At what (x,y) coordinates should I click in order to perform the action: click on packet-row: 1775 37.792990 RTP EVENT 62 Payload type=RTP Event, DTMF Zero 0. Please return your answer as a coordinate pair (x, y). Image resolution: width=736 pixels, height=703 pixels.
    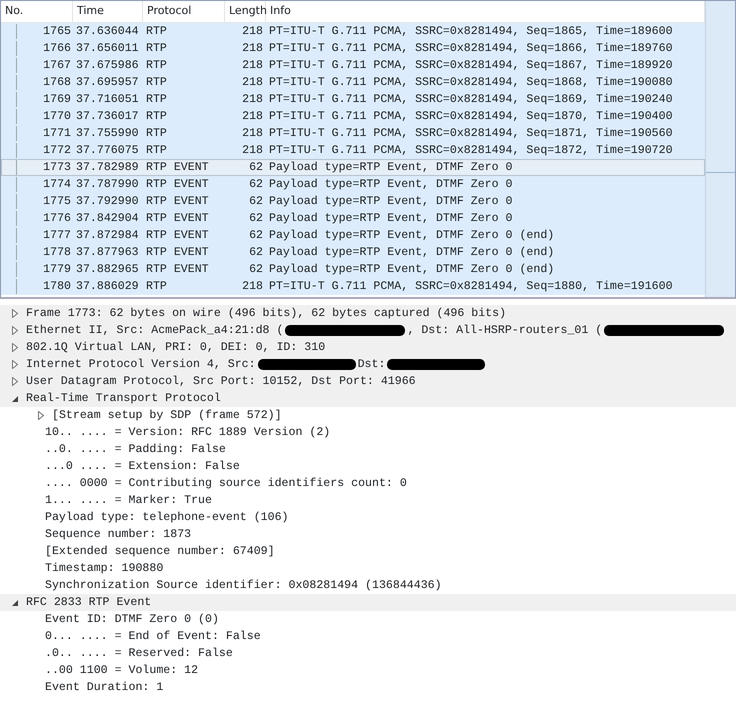
    Looking at the image, I should click on (353, 201).